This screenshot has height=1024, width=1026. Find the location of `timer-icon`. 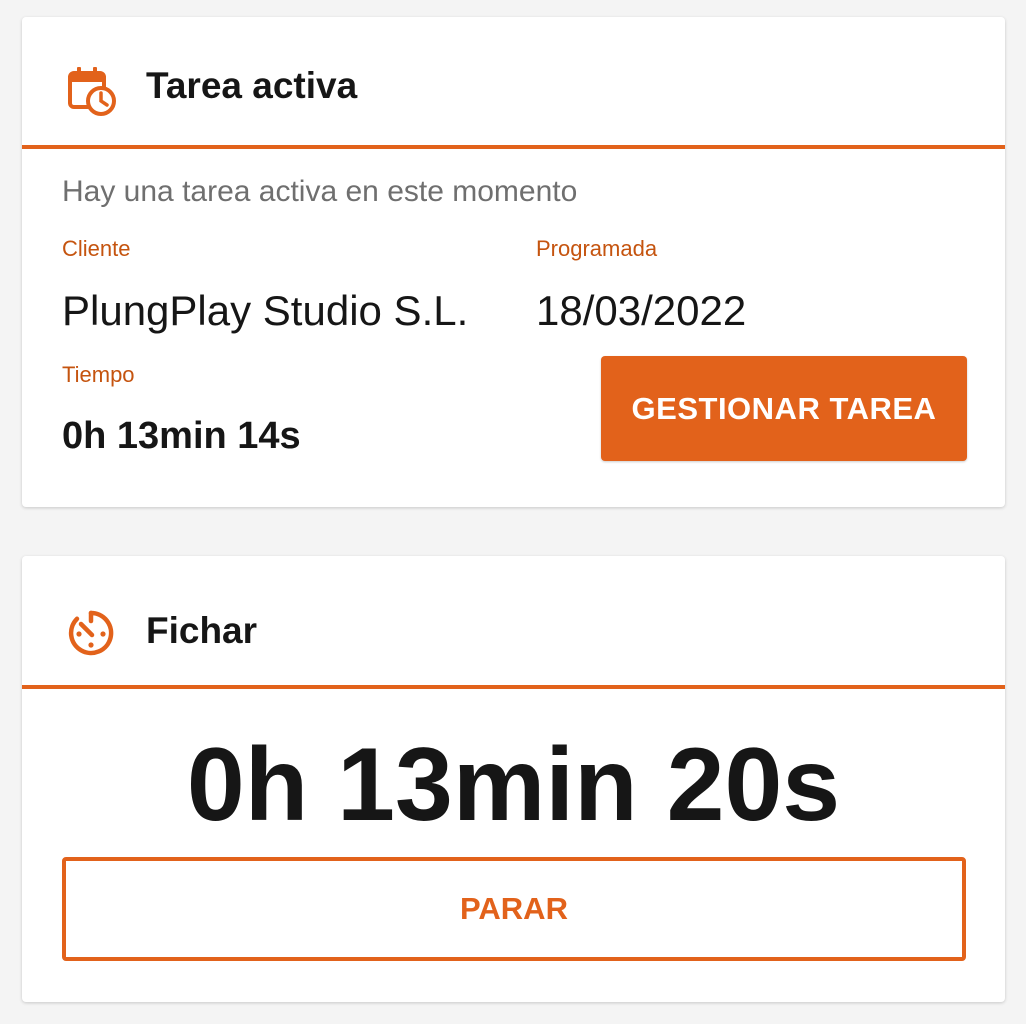

timer-icon is located at coordinates (91, 633).